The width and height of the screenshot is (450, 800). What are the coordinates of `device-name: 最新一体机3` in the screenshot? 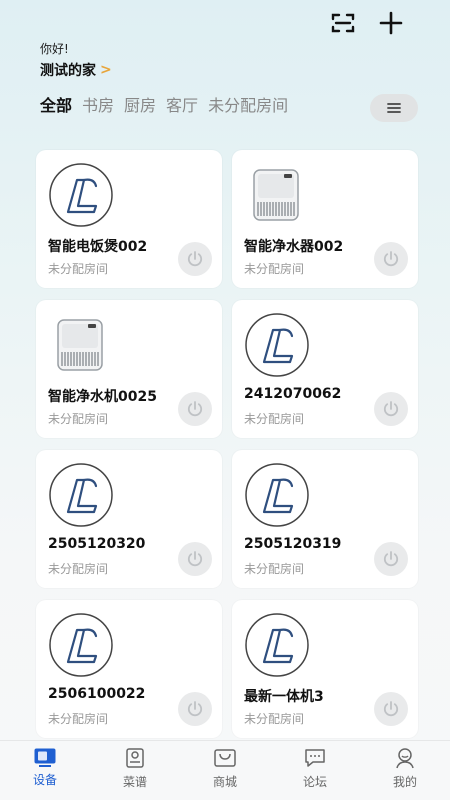 It's located at (284, 697).